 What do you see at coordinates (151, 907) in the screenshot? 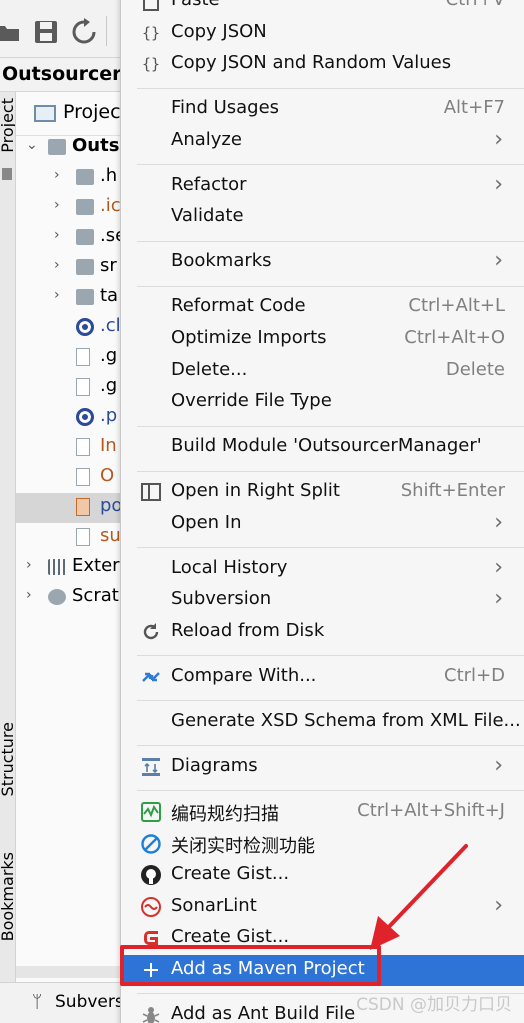
I see `sonarlint-icon` at bounding box center [151, 907].